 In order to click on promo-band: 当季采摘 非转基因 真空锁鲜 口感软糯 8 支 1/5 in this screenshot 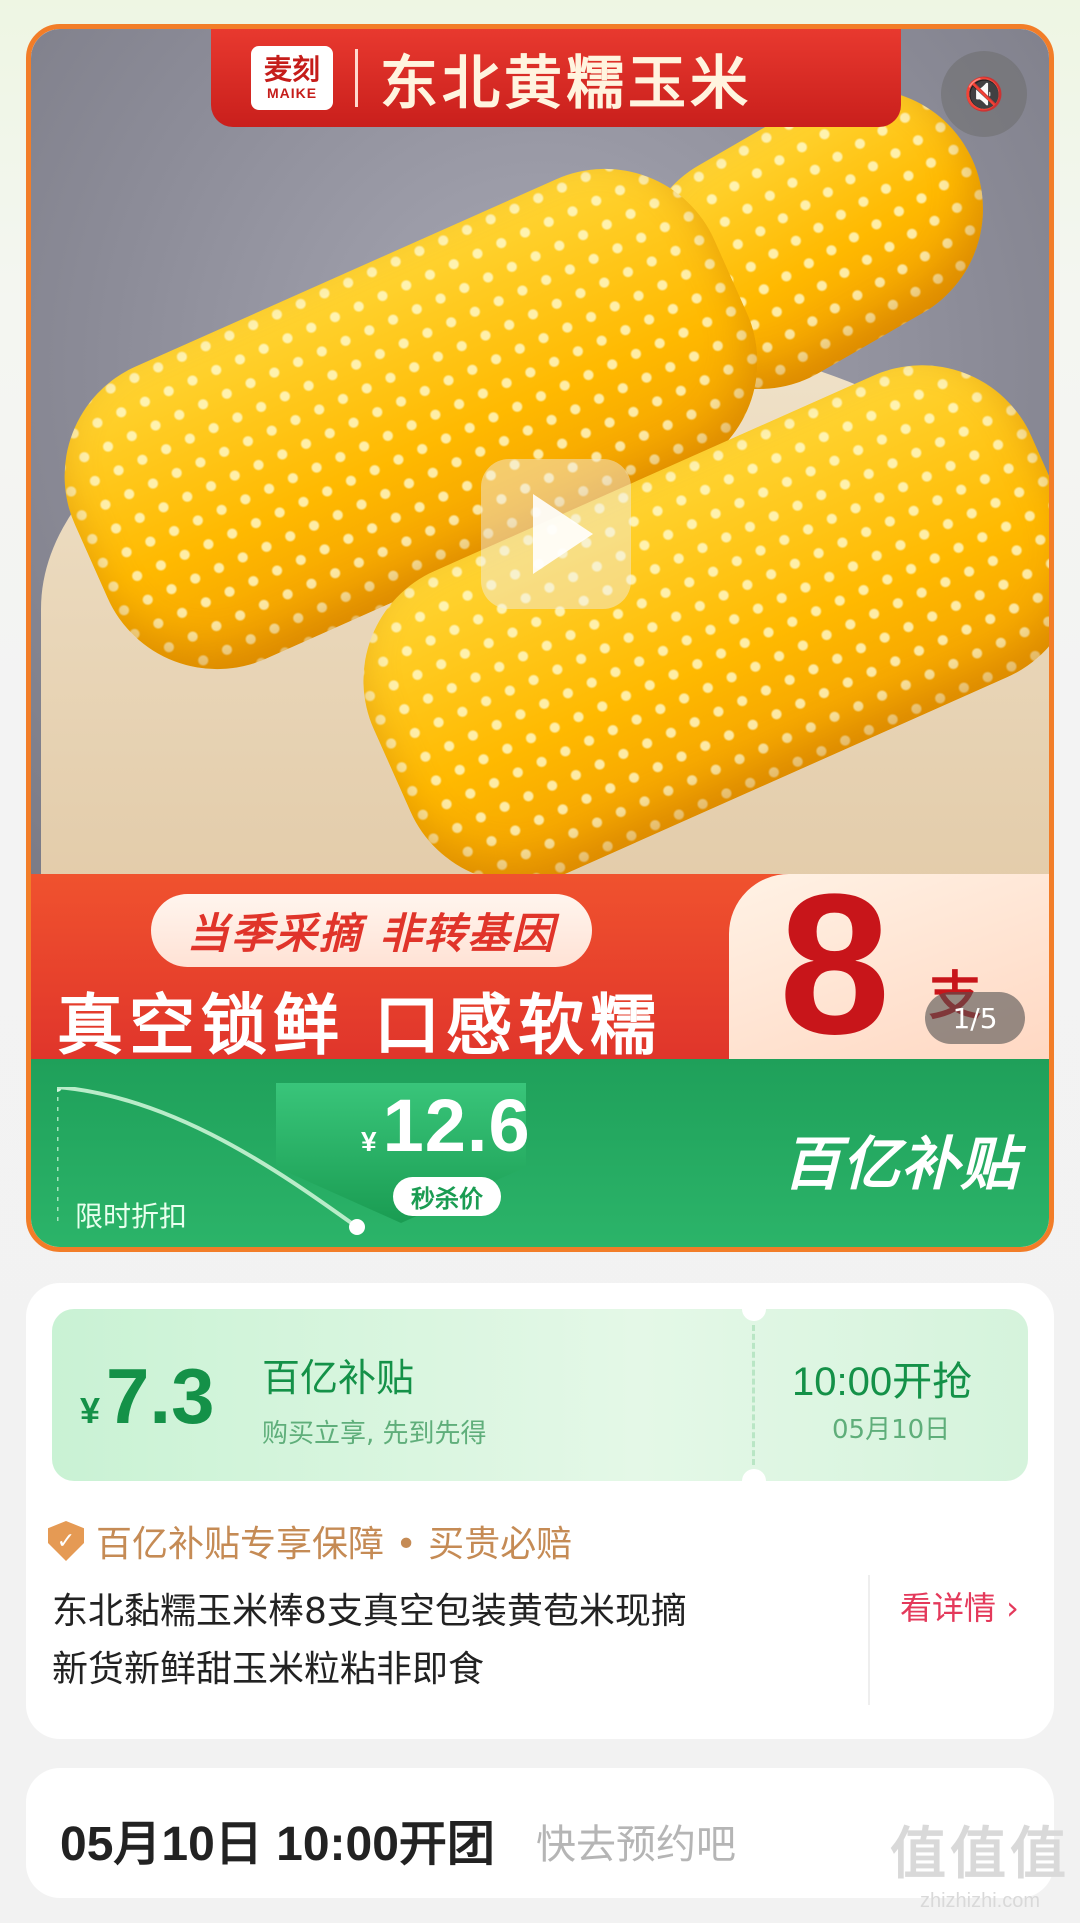, I will do `click(540, 964)`.